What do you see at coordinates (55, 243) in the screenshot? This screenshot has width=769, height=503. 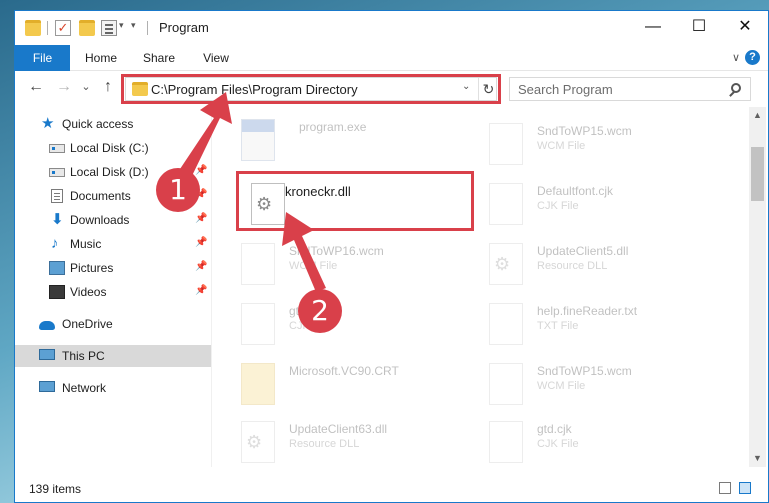 I see `music-icon: ♪` at bounding box center [55, 243].